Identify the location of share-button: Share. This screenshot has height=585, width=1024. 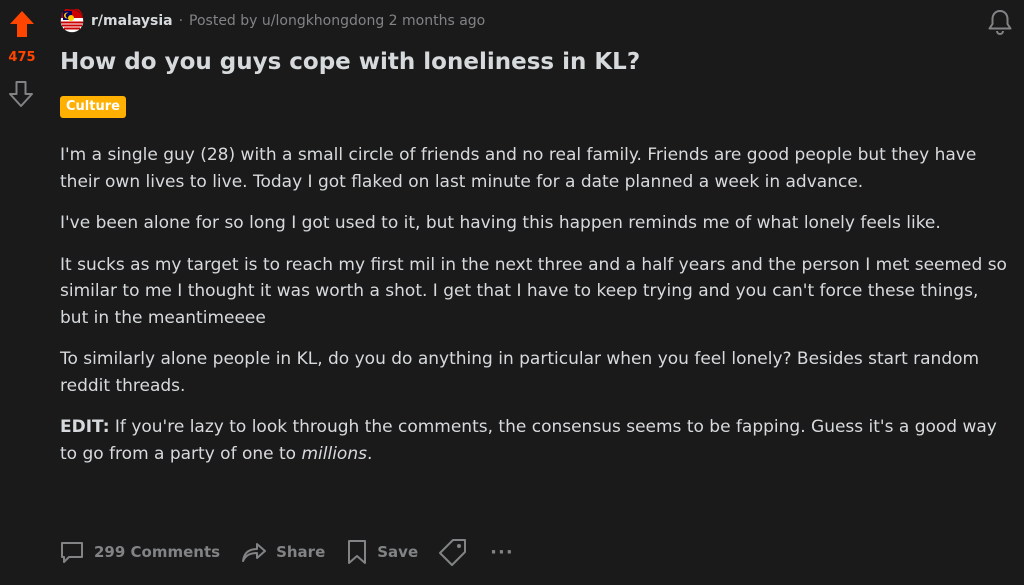
(282, 552).